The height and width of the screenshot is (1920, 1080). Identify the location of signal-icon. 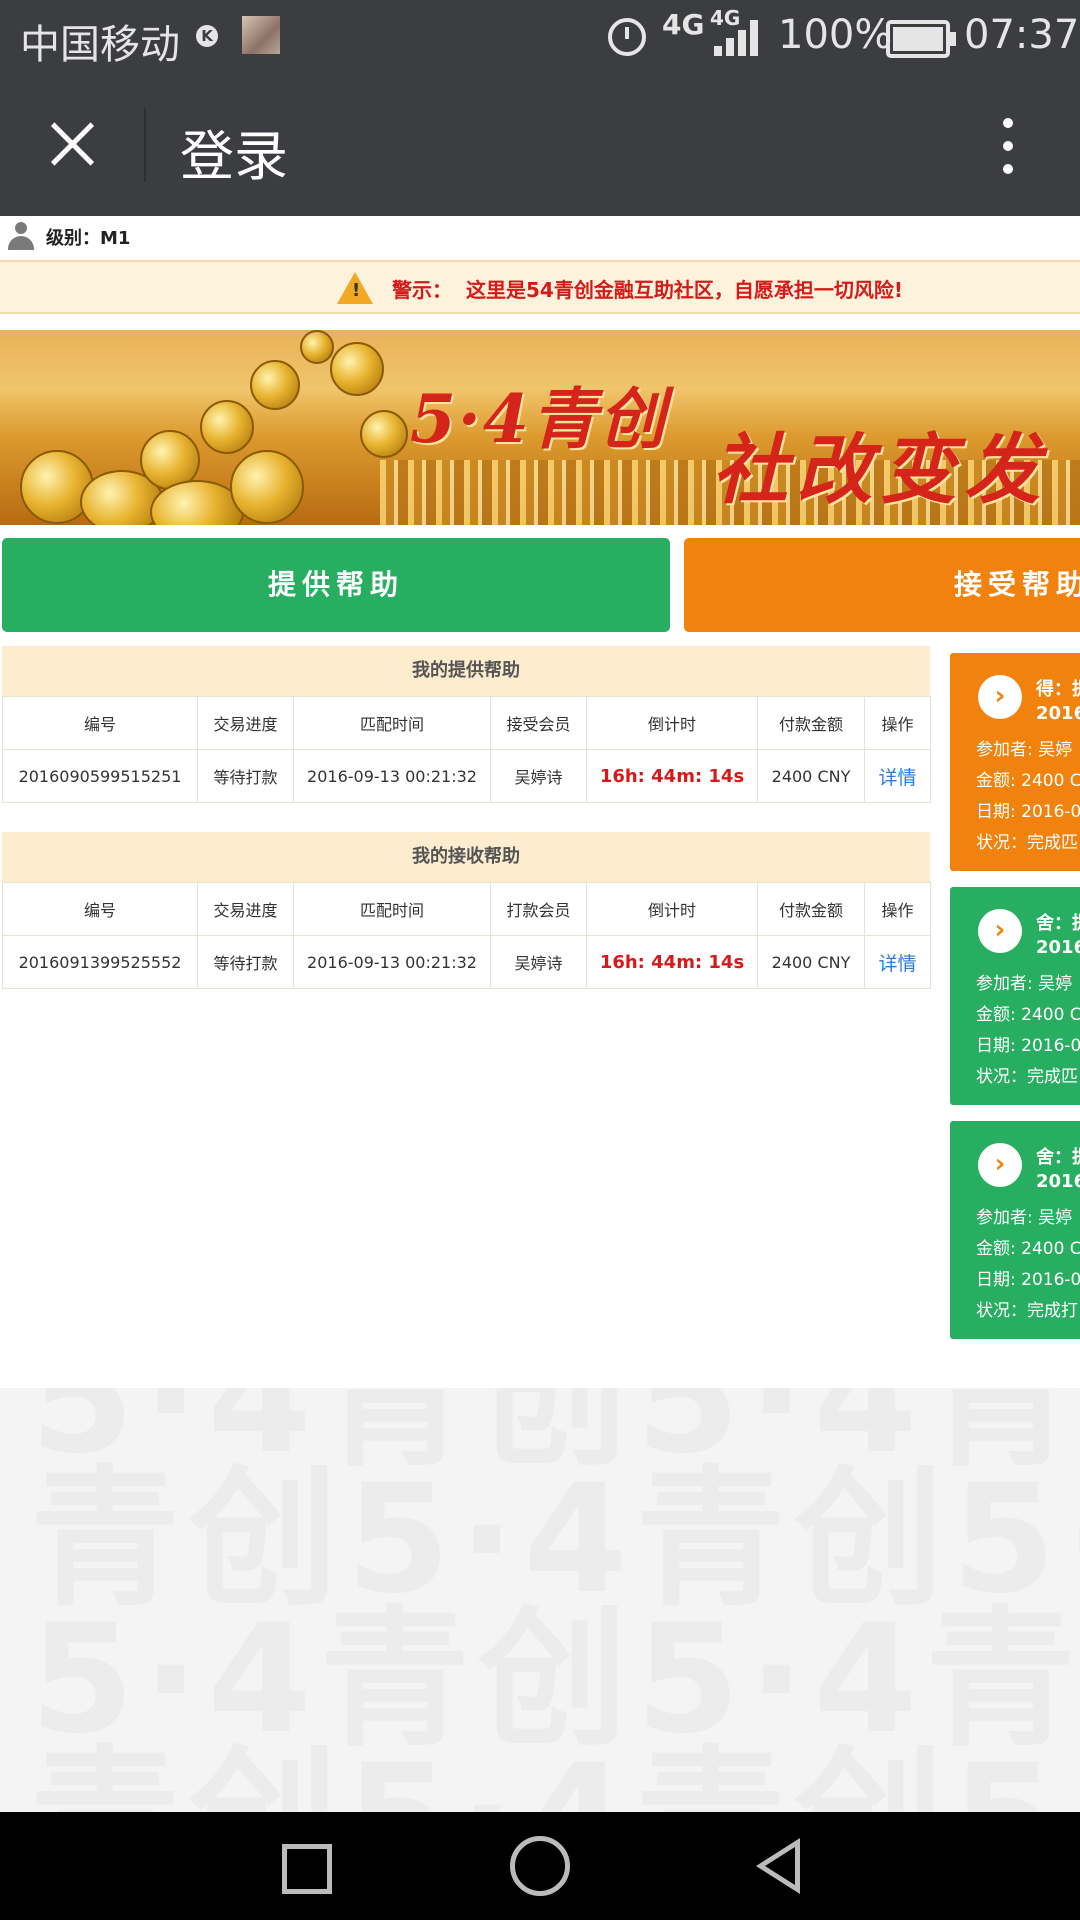
(737, 36).